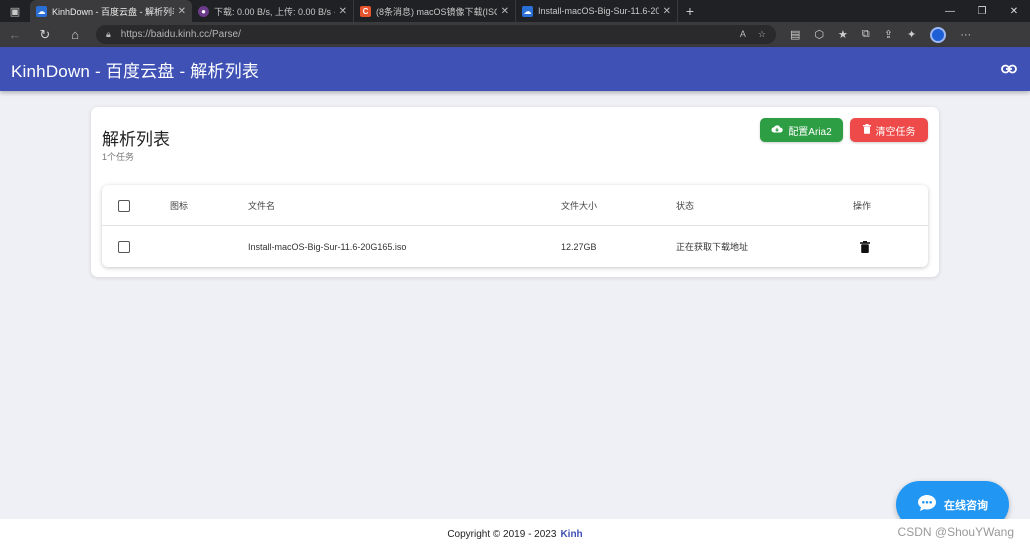 Image resolution: width=1030 pixels, height=549 pixels. I want to click on favorites-icon: ★, so click(843, 34).